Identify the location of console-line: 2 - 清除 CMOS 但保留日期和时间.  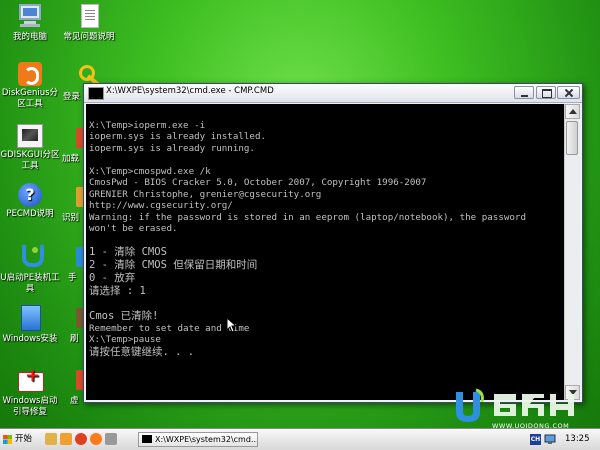
(173, 265).